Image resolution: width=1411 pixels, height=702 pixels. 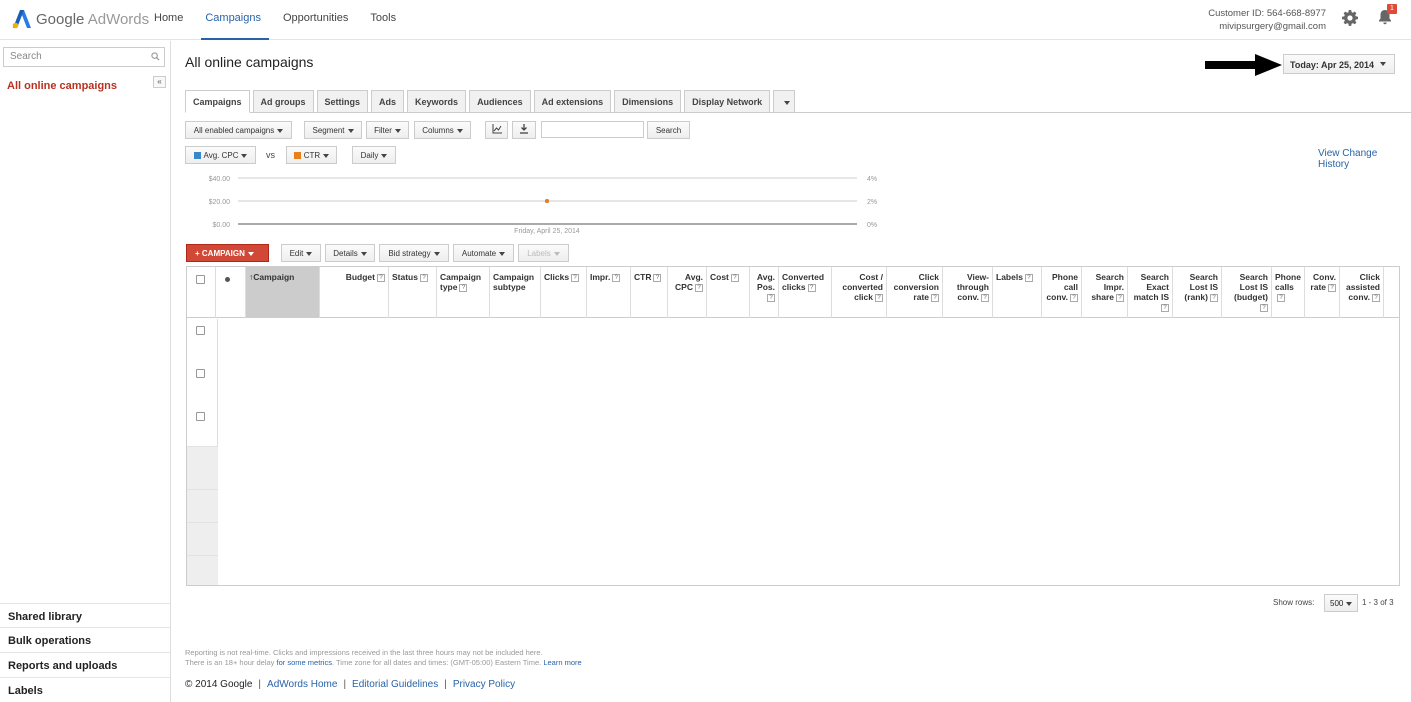 I want to click on column-header-avg-pos: Avg. Pos.?, so click(x=764, y=292).